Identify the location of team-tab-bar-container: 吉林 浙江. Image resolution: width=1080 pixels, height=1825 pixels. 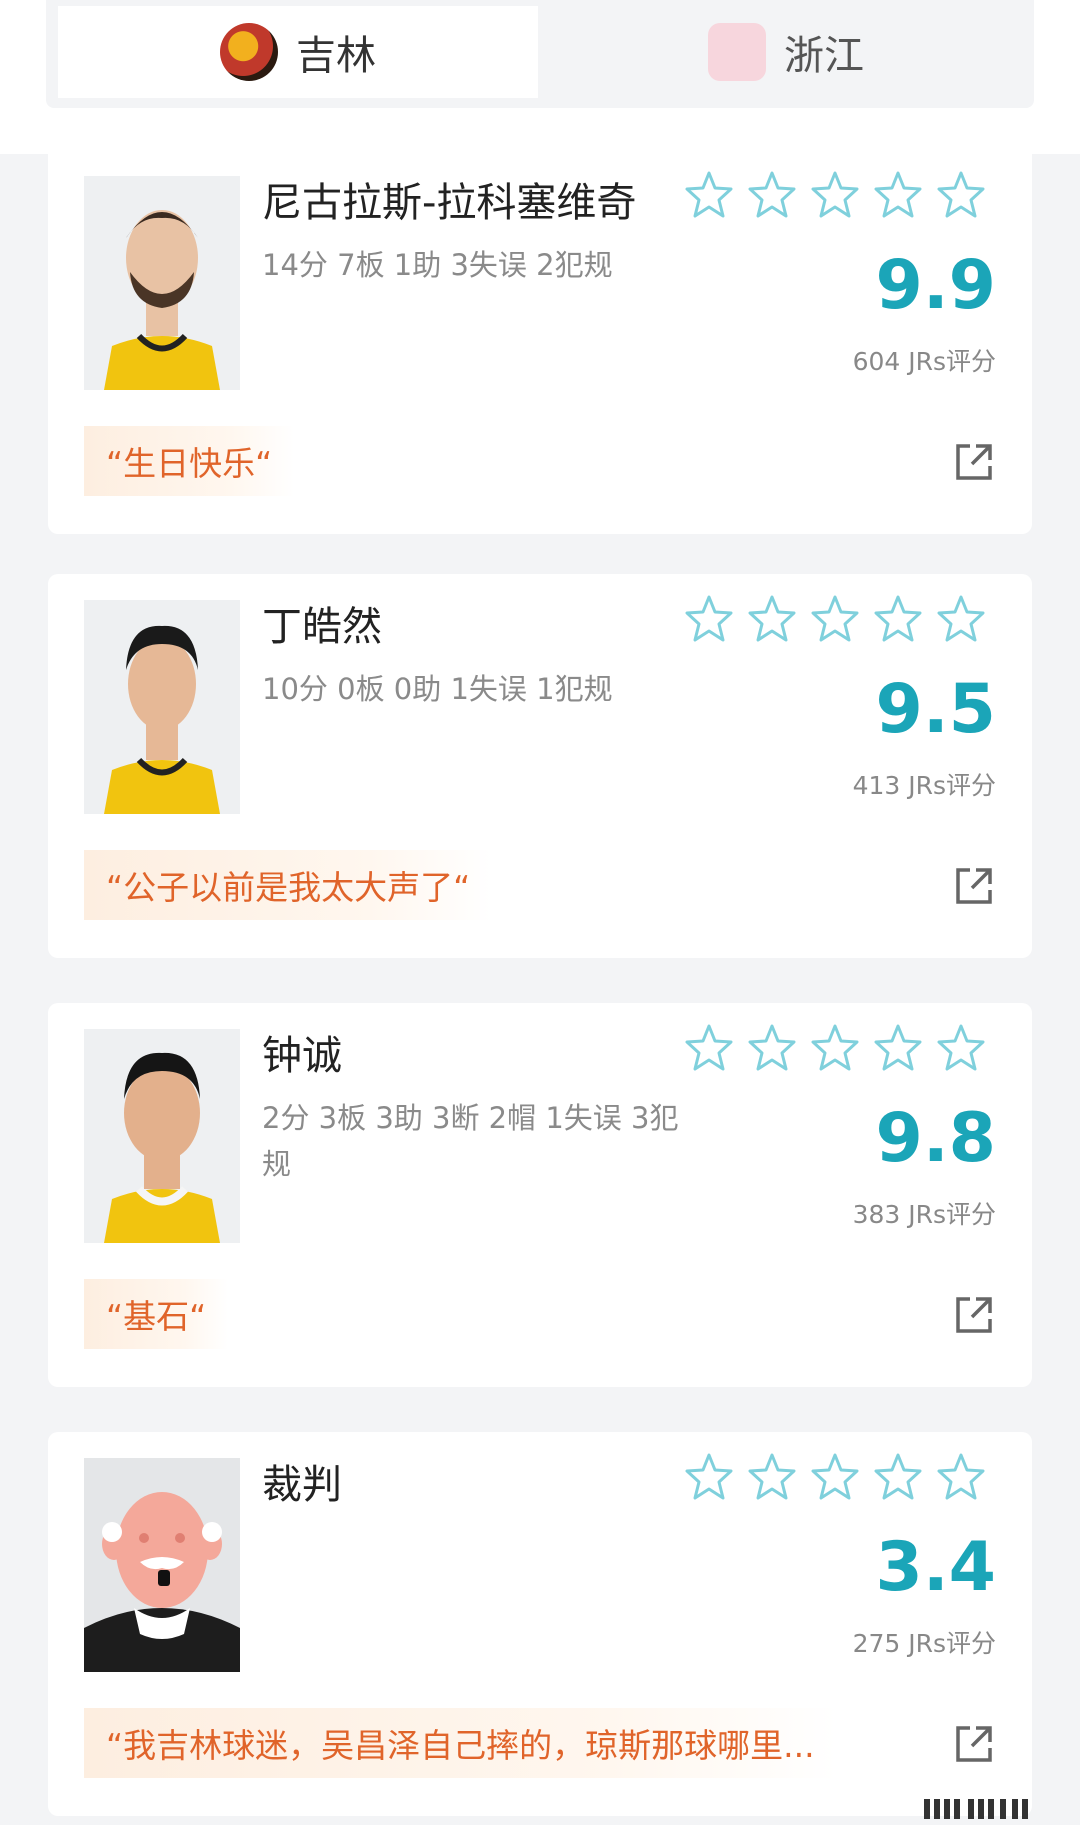
(540, 77).